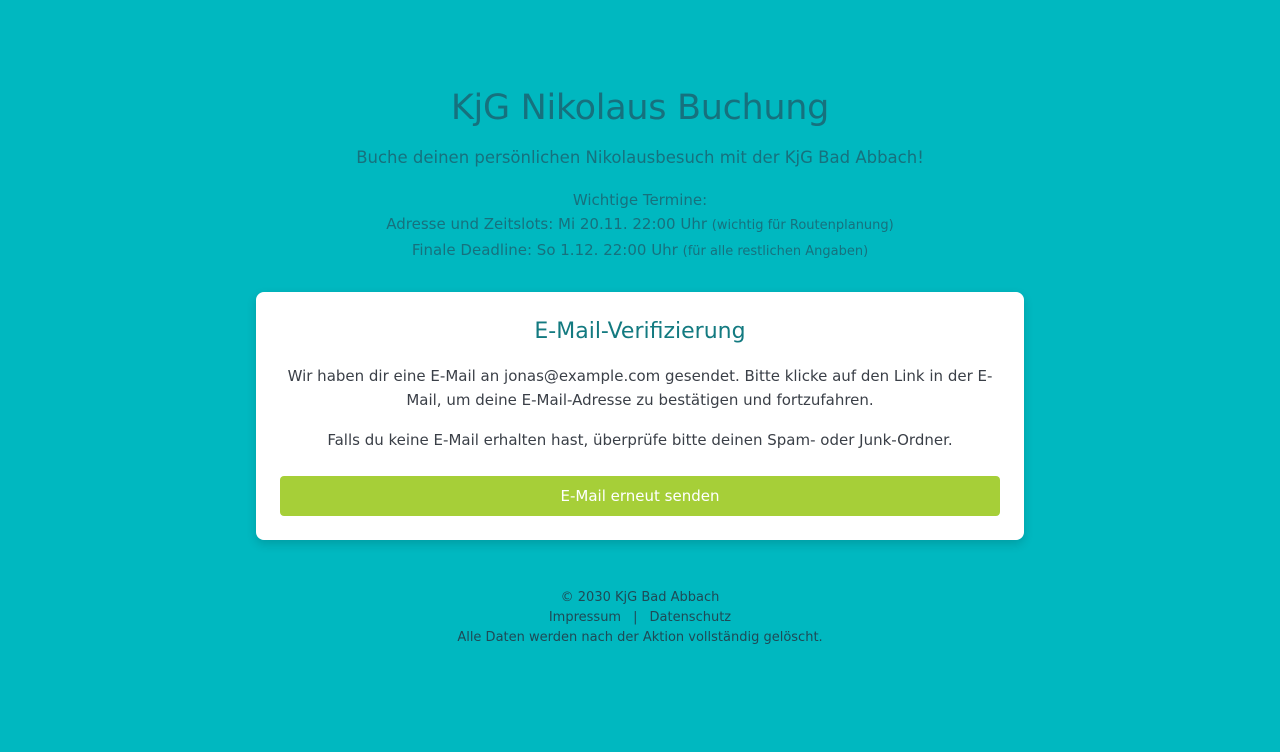 The height and width of the screenshot is (752, 1280). I want to click on footer-links: Impressum | Datenschutz, so click(640, 618).